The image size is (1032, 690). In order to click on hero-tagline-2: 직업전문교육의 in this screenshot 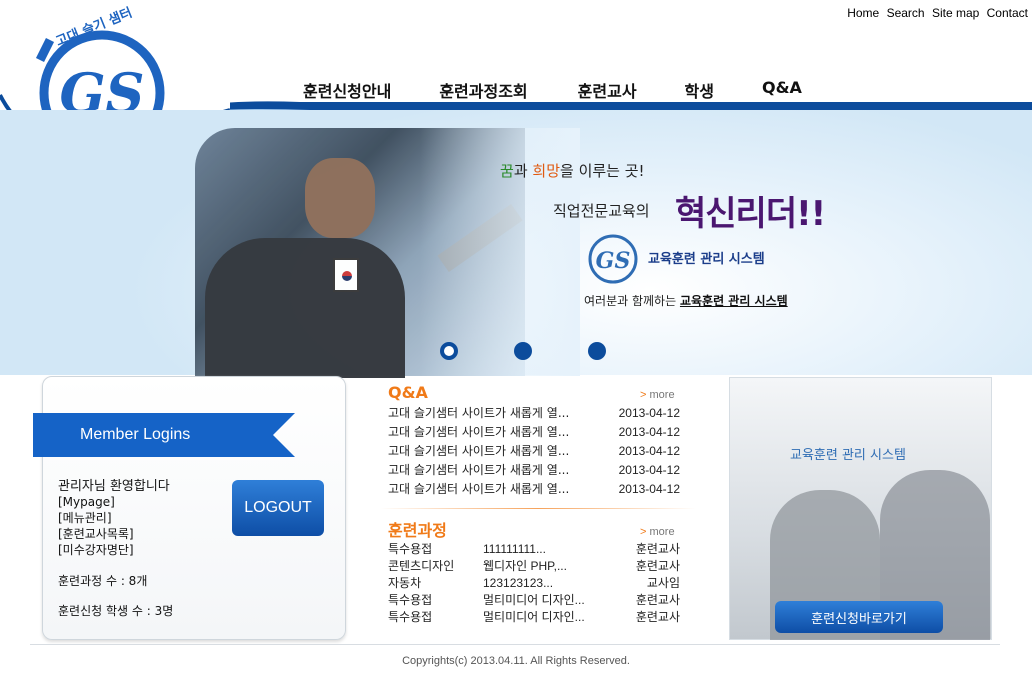, I will do `click(601, 211)`.